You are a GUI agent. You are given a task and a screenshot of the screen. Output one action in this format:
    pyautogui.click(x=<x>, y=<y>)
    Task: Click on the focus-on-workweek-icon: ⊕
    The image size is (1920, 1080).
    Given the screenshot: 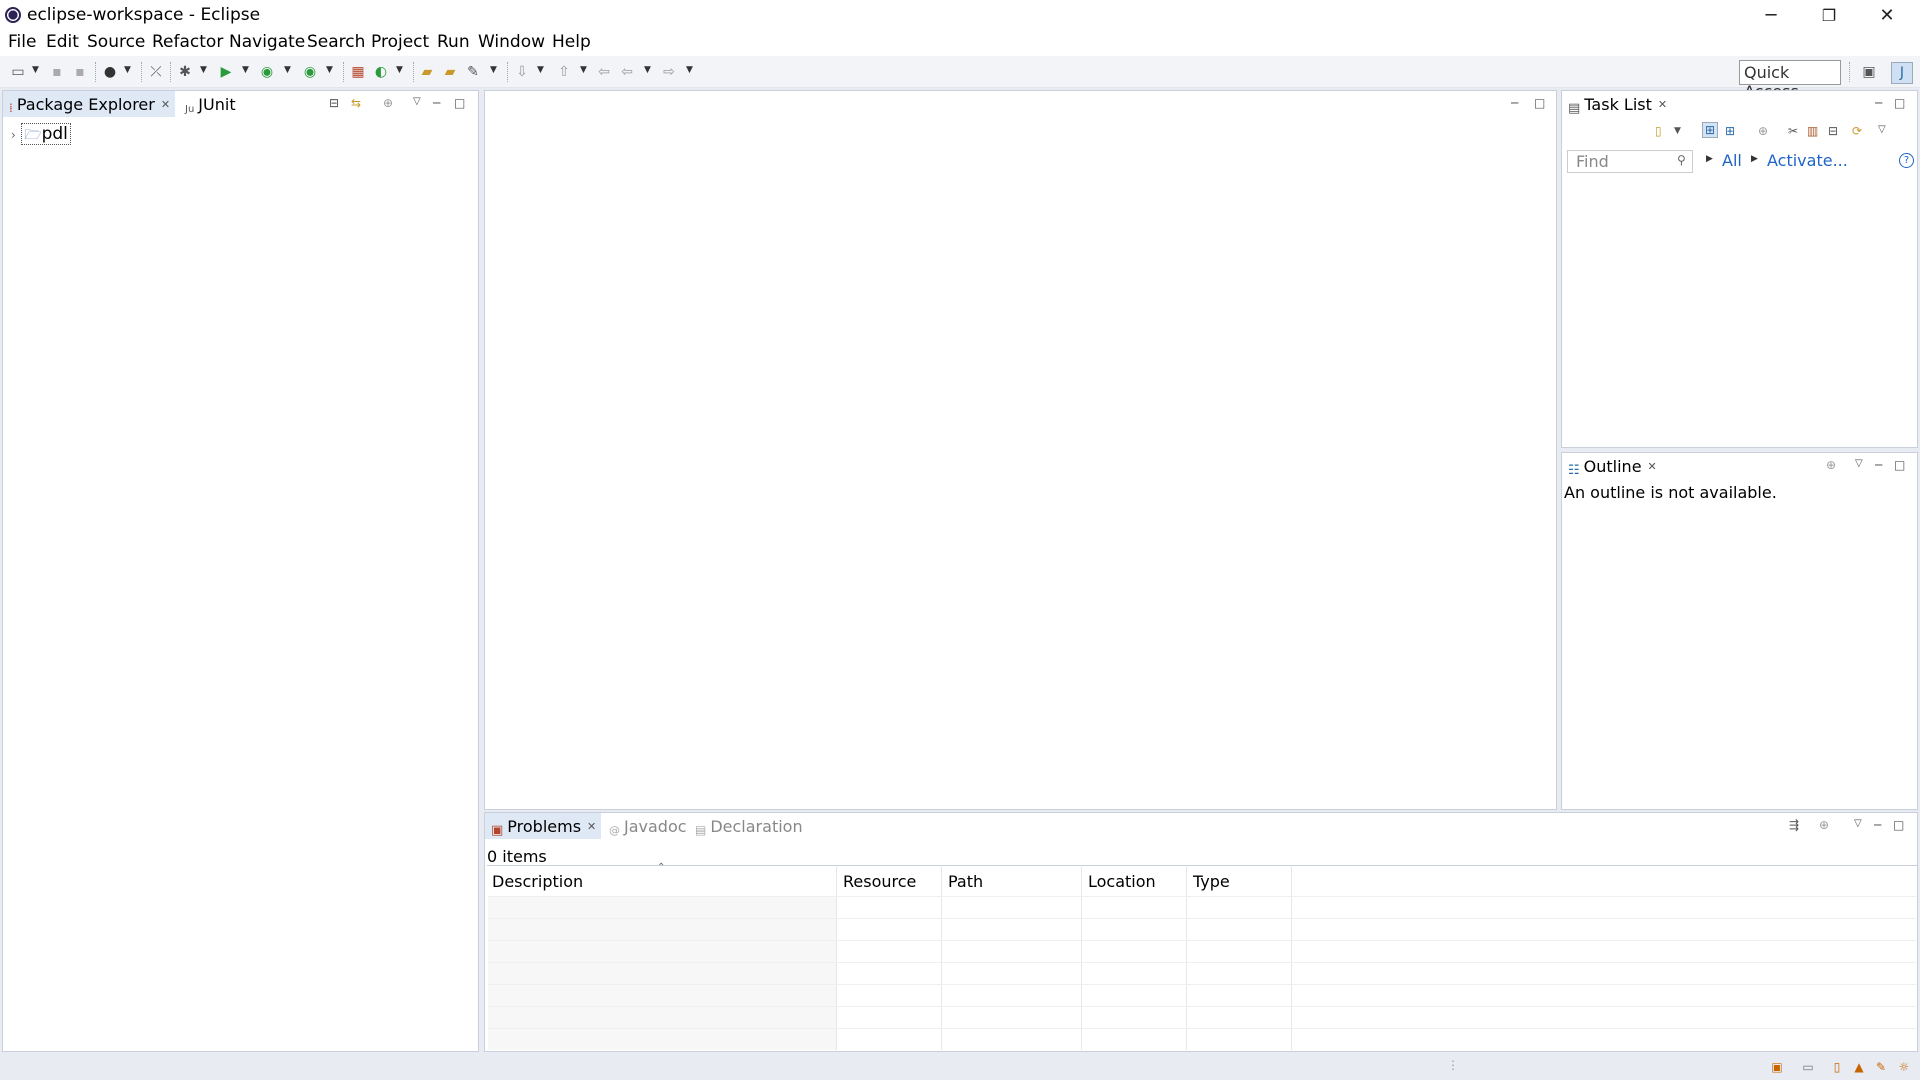 What is the action you would take?
    pyautogui.click(x=1763, y=131)
    